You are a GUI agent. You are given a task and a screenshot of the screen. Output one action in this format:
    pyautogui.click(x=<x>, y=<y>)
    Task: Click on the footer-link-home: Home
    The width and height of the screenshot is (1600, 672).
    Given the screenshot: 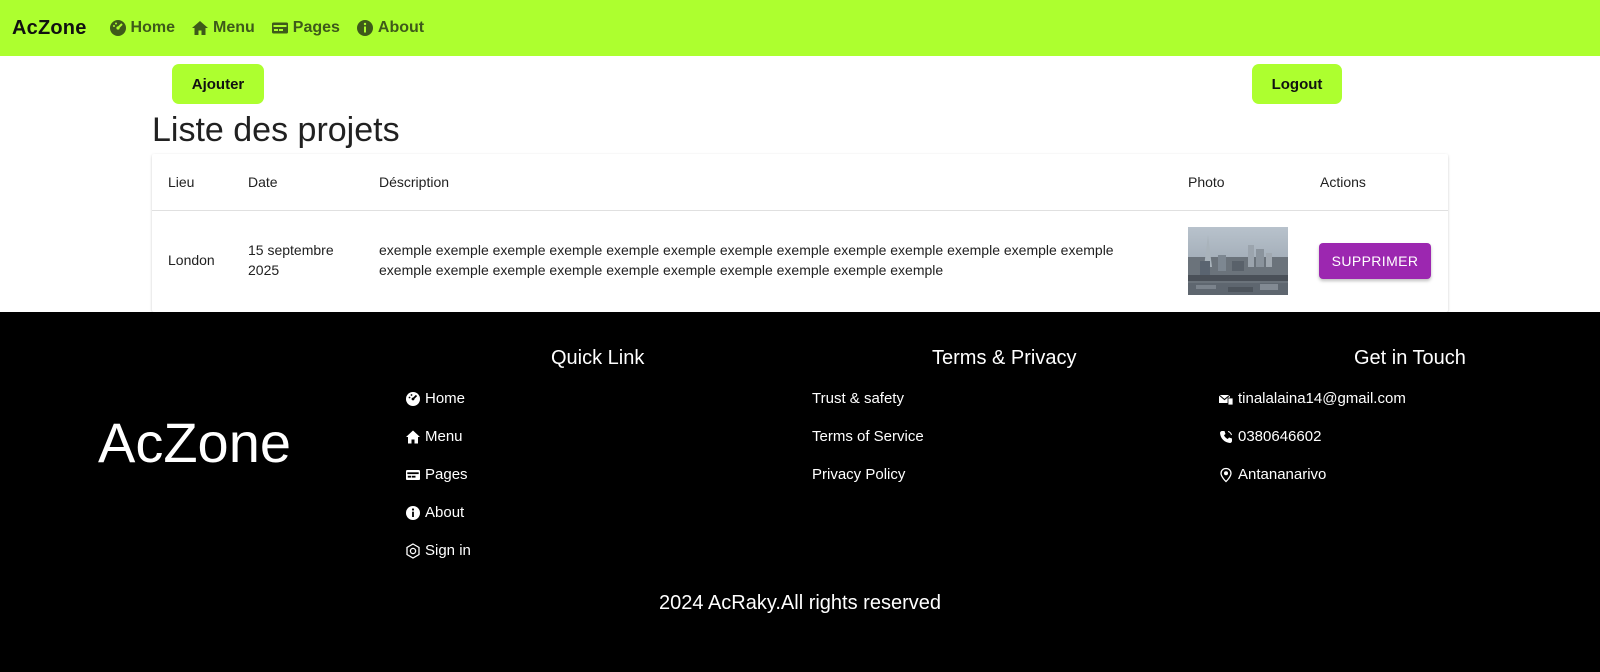 What is the action you would take?
    pyautogui.click(x=435, y=398)
    